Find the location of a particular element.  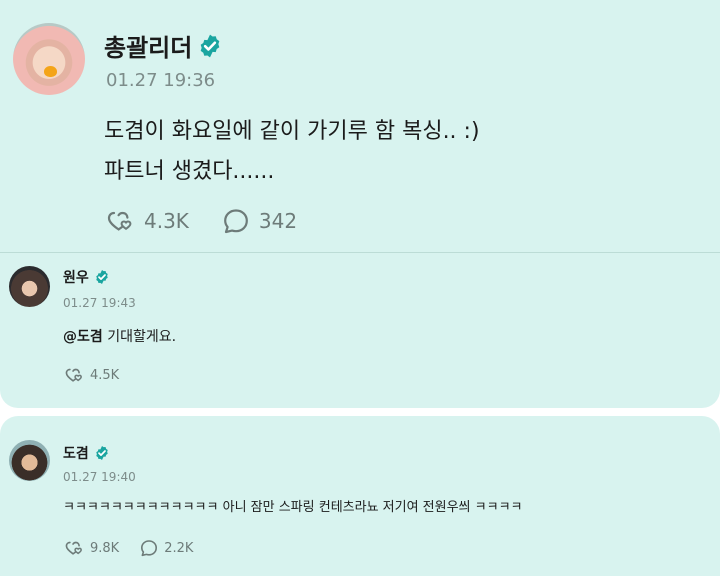

like-button: 4.5K is located at coordinates (91, 375).